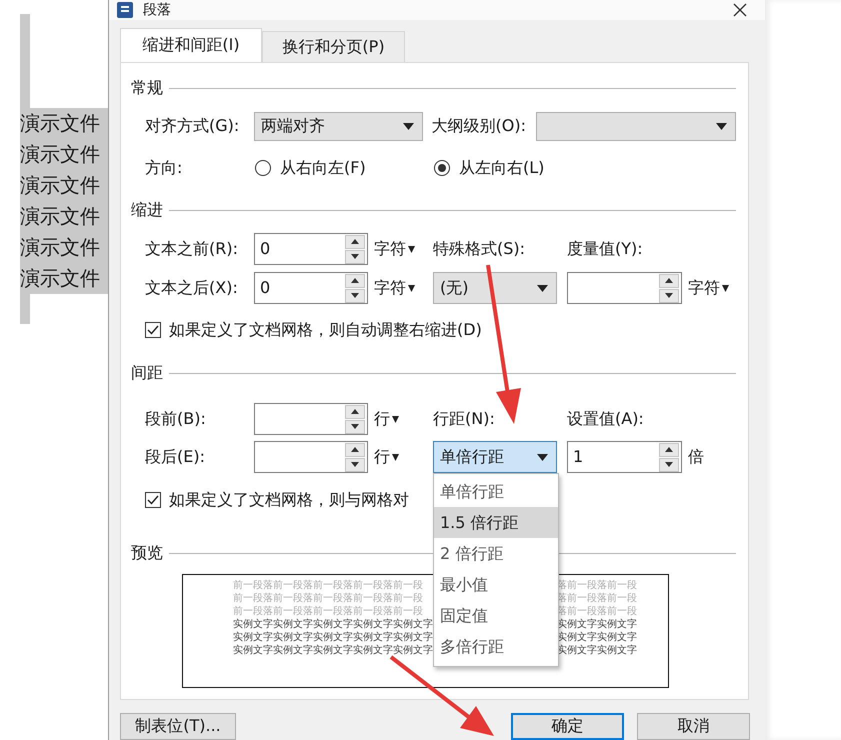  I want to click on field-label: 段后(E):, so click(175, 457).